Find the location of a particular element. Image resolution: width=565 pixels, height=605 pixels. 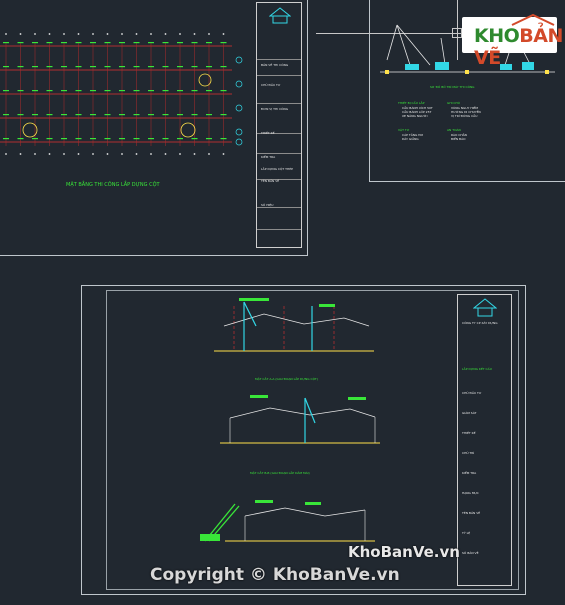

crane-caption: SƠ ĐỒ BỐ TRÍ MÁY THI CÔNG is located at coordinates (452, 87).